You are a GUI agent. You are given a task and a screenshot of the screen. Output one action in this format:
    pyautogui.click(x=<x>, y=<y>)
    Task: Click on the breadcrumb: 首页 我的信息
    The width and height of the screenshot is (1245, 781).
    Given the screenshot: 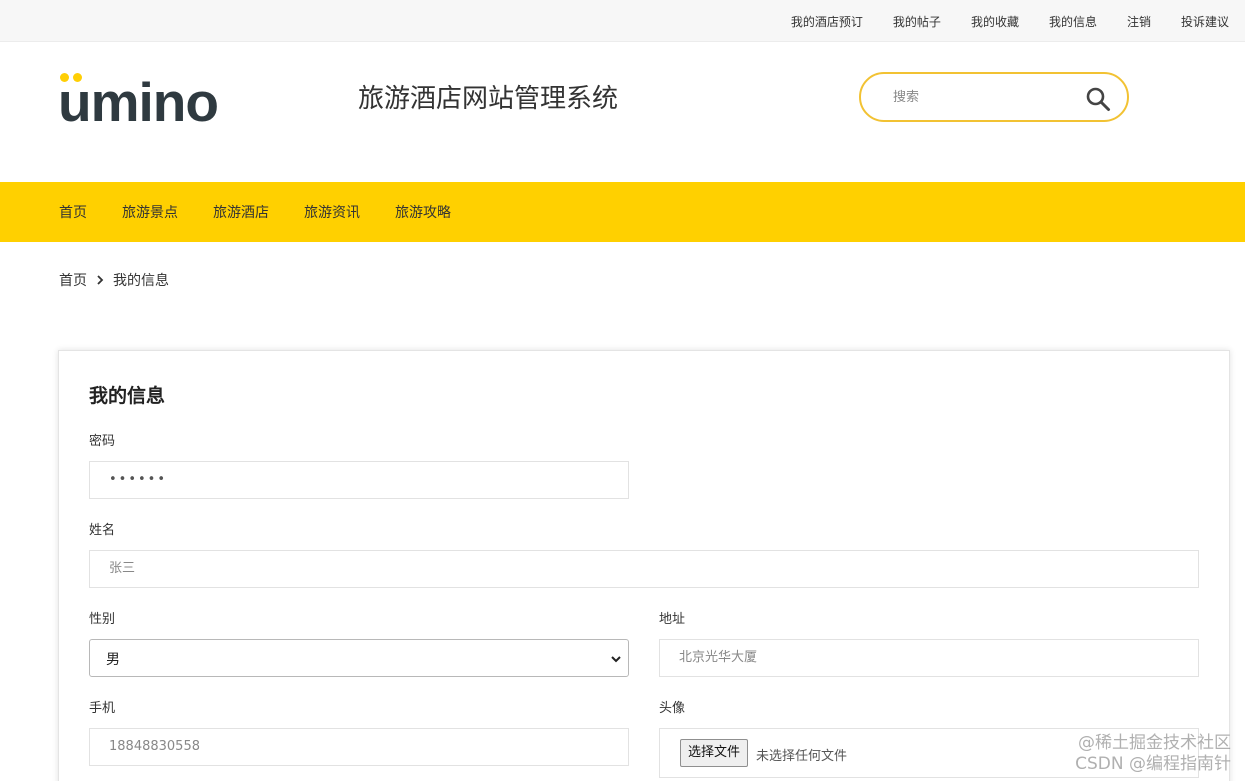 What is the action you would take?
    pyautogui.click(x=114, y=280)
    